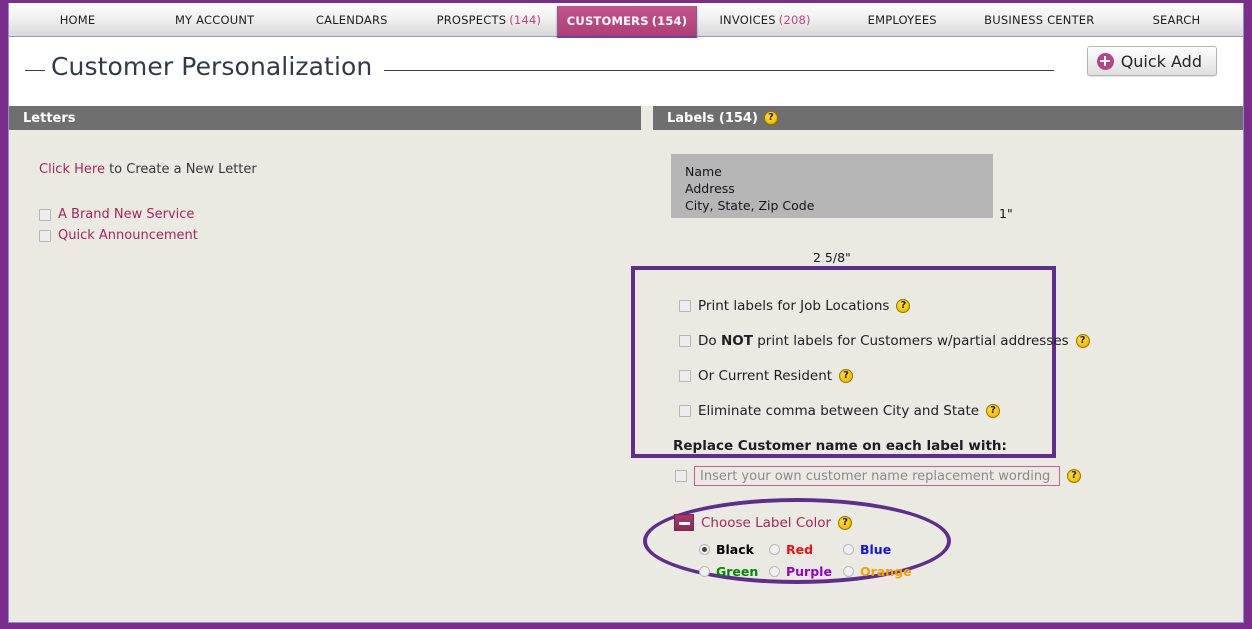  I want to click on option-label: Or Current Resident, so click(765, 376).